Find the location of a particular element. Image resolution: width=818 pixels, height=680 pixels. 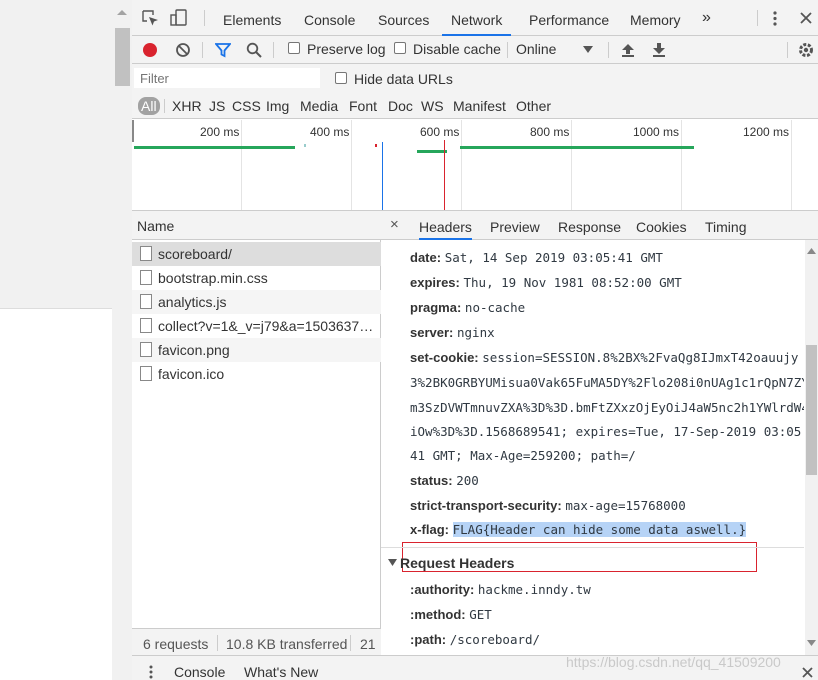

summary-divider is located at coordinates (217, 643).